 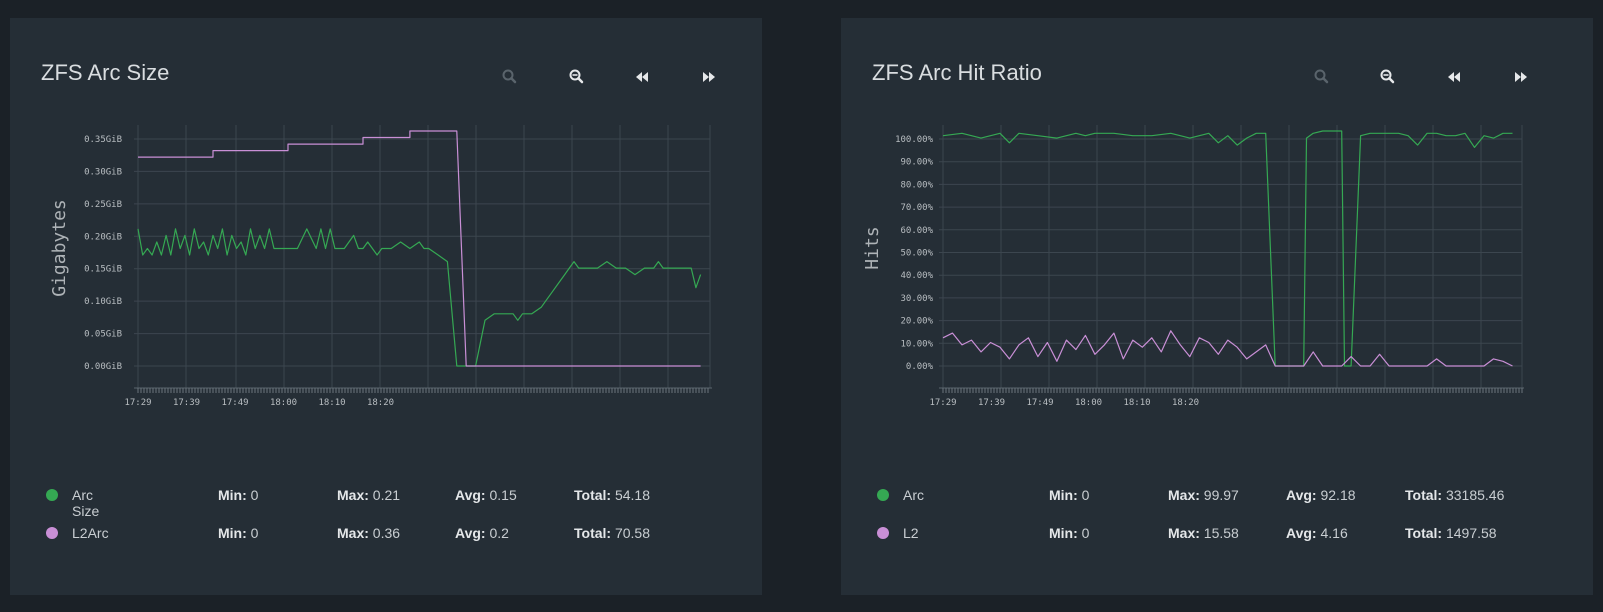 What do you see at coordinates (103, 335) in the screenshot?
I see `y-tick-label: 0.05GiB` at bounding box center [103, 335].